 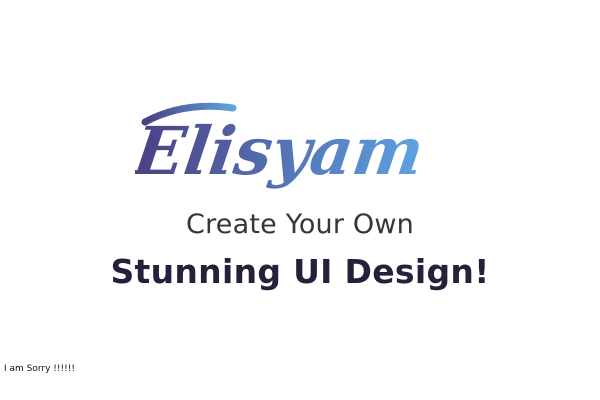 I want to click on hero-title: Stunning UI Design!, so click(x=300, y=271).